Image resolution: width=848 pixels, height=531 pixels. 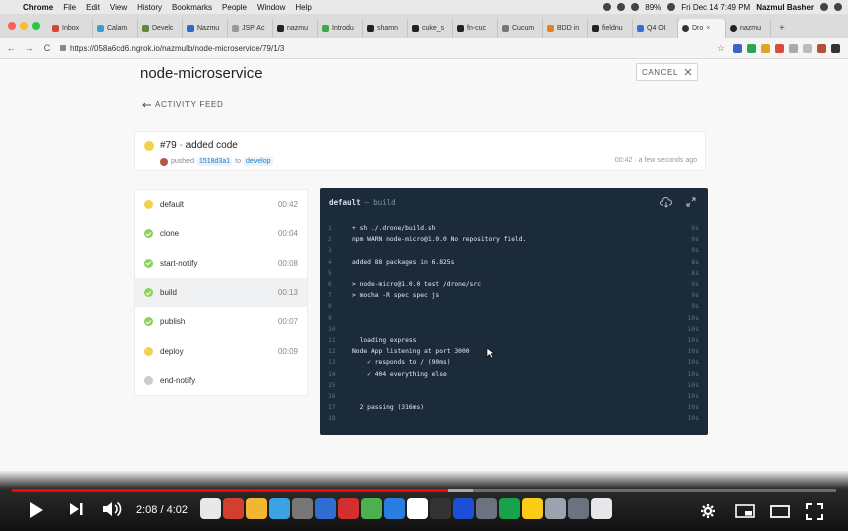 What do you see at coordinates (70, 28) in the screenshot?
I see `tab-1: Inbox` at bounding box center [70, 28].